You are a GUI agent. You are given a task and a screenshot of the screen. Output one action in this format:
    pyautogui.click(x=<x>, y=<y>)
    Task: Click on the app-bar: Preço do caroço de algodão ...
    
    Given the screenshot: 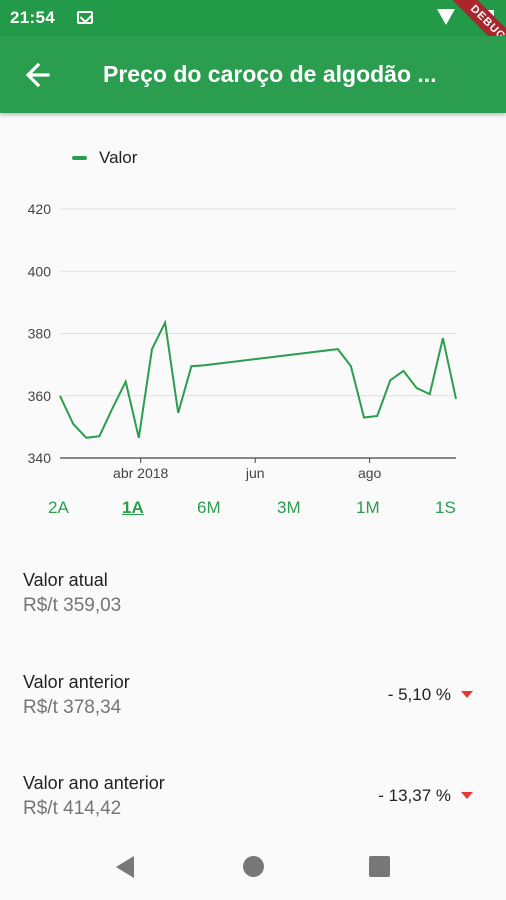 What is the action you would take?
    pyautogui.click(x=253, y=74)
    